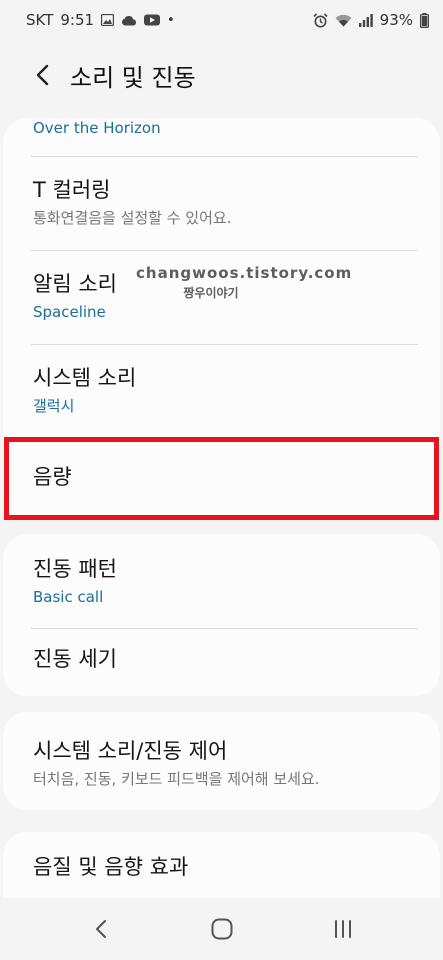 The width and height of the screenshot is (443, 960). What do you see at coordinates (40, 20) in the screenshot?
I see `carrier-label: SKT` at bounding box center [40, 20].